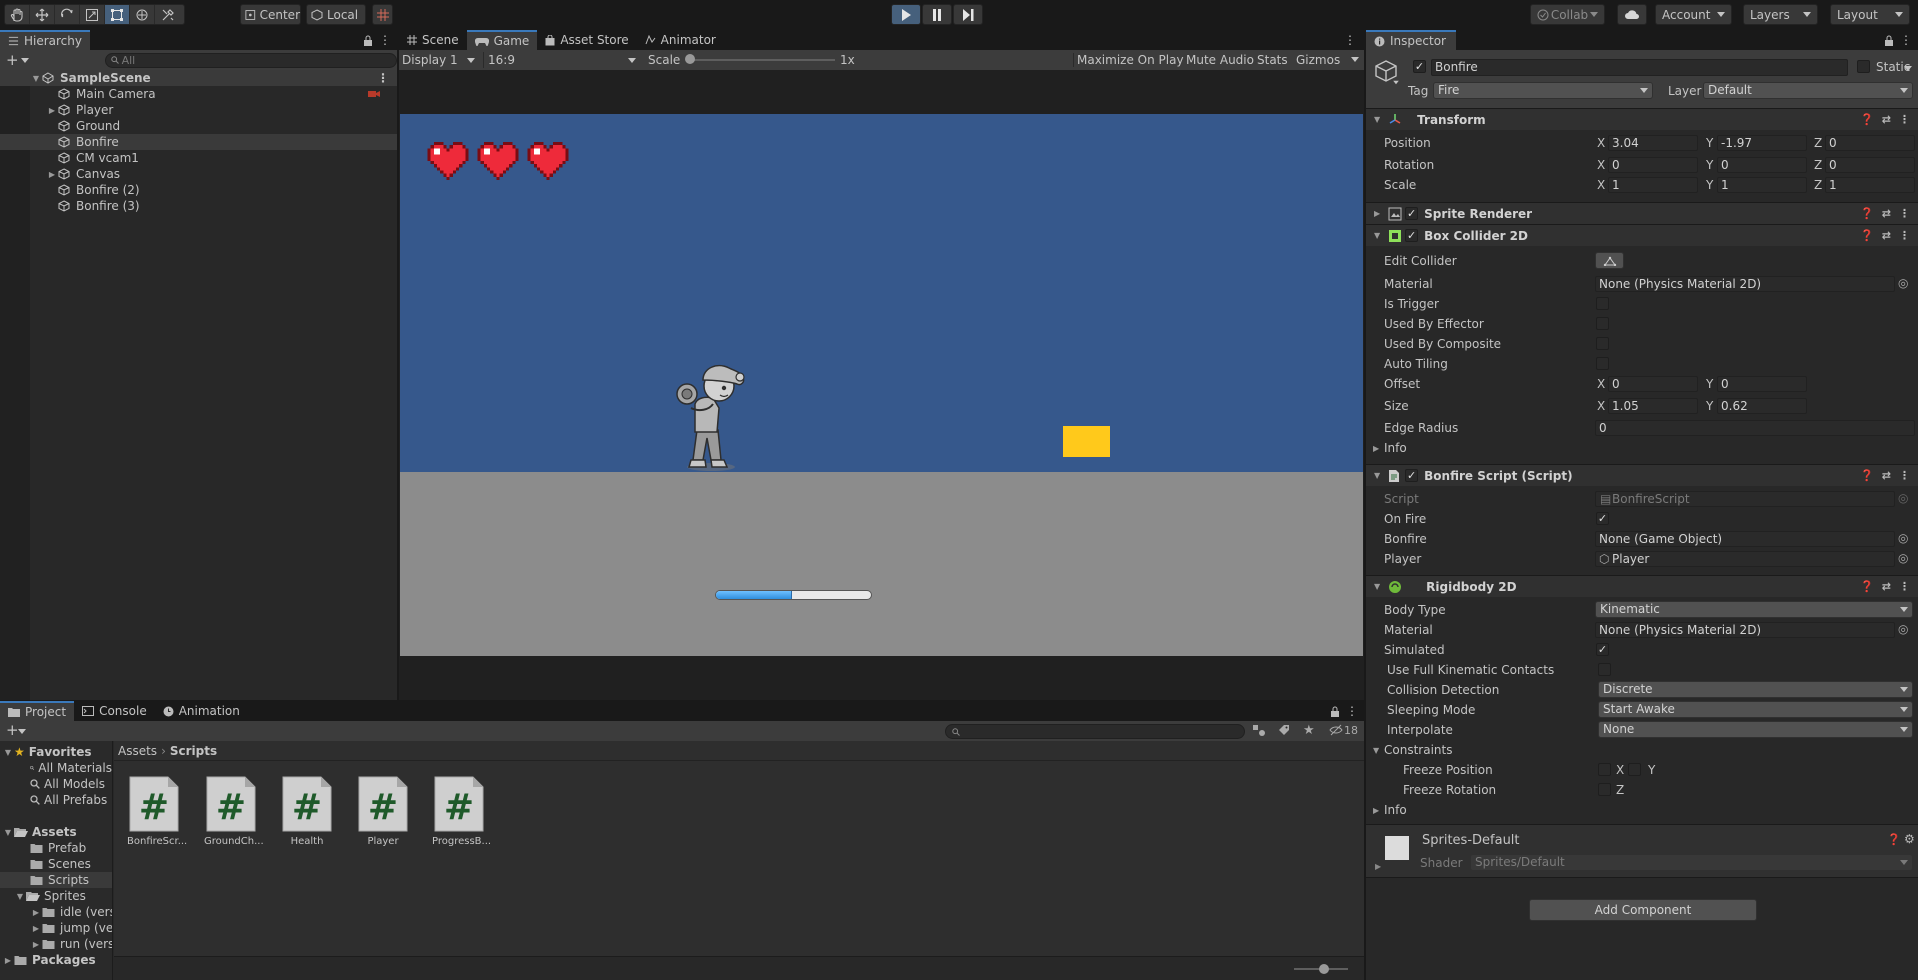 The width and height of the screenshot is (1918, 980). What do you see at coordinates (1604, 769) in the screenshot?
I see `freeze-position-x-checkbox` at bounding box center [1604, 769].